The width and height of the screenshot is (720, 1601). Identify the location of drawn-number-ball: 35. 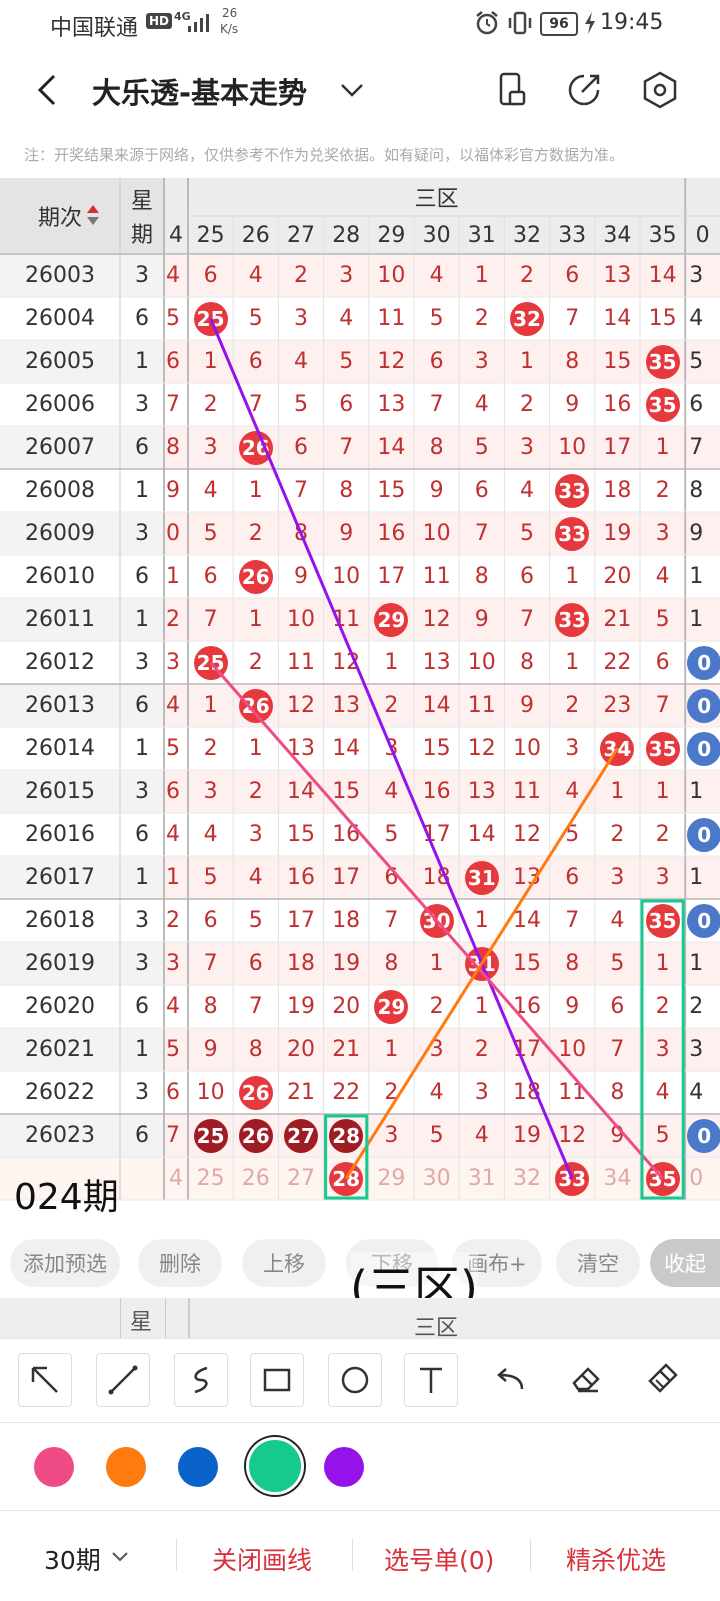
(662, 361).